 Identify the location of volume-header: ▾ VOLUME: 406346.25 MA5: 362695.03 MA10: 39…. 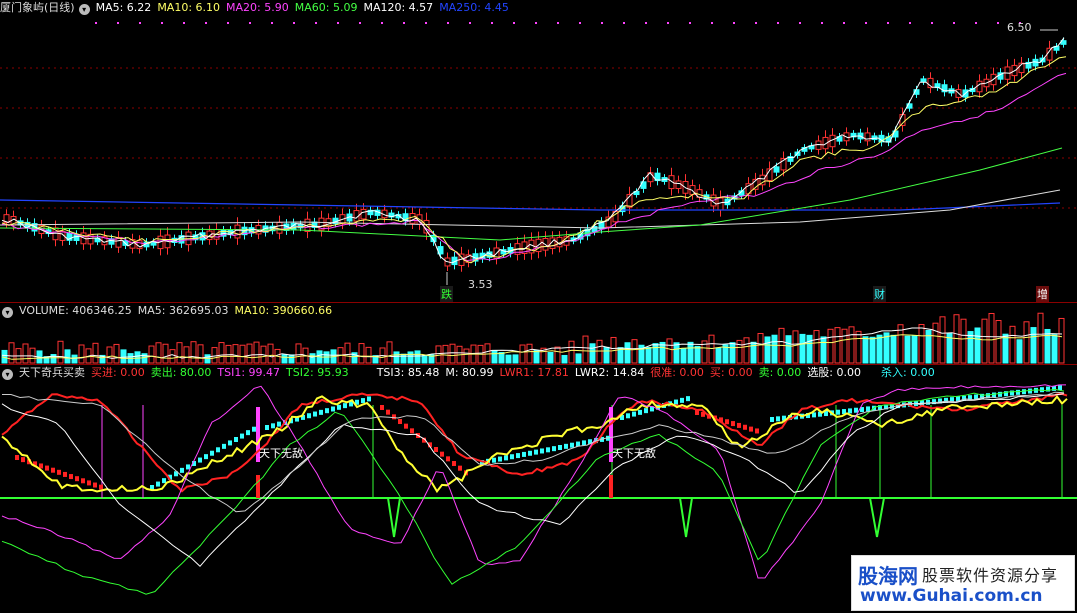
(169, 311).